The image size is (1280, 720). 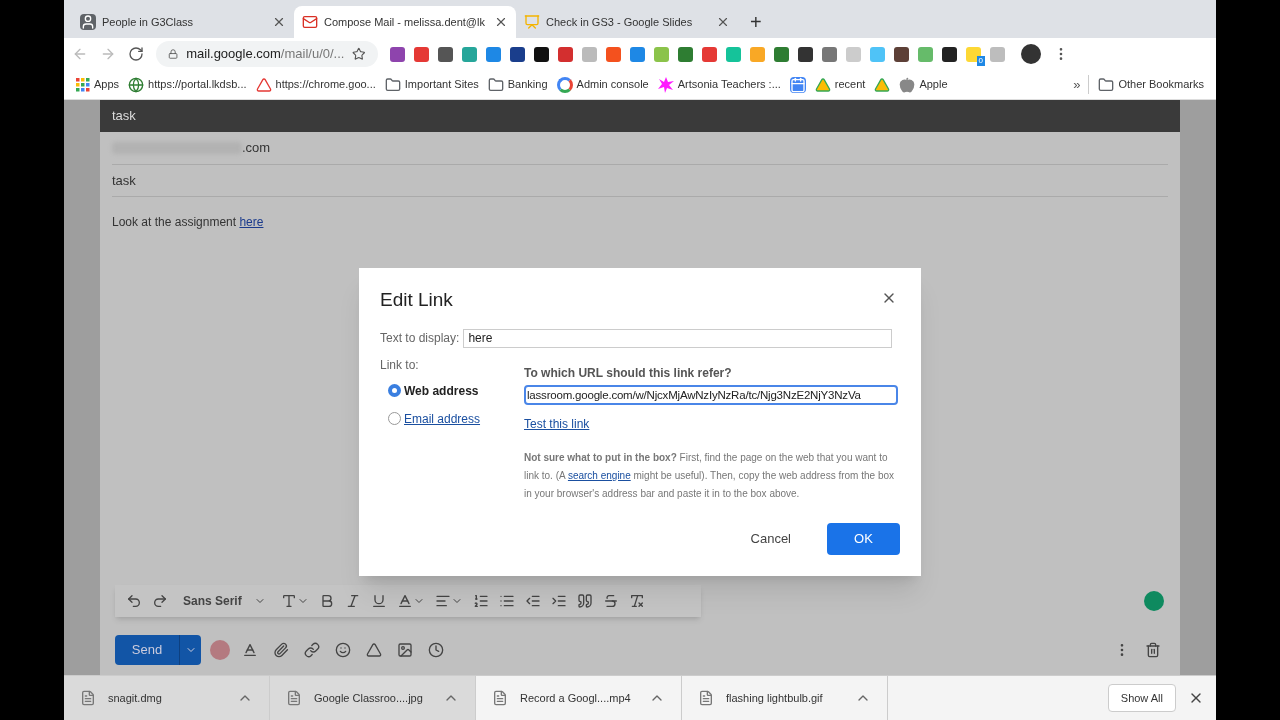 What do you see at coordinates (136, 84) in the screenshot?
I see `globe-icon` at bounding box center [136, 84].